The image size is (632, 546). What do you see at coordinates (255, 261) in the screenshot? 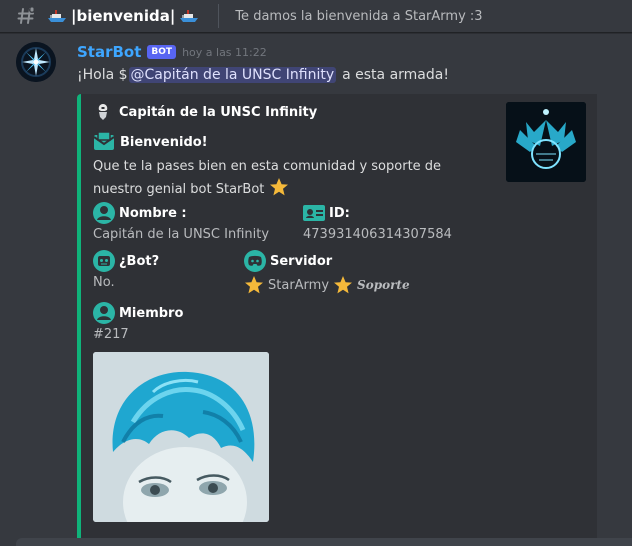
I see `discord-icon` at bounding box center [255, 261].